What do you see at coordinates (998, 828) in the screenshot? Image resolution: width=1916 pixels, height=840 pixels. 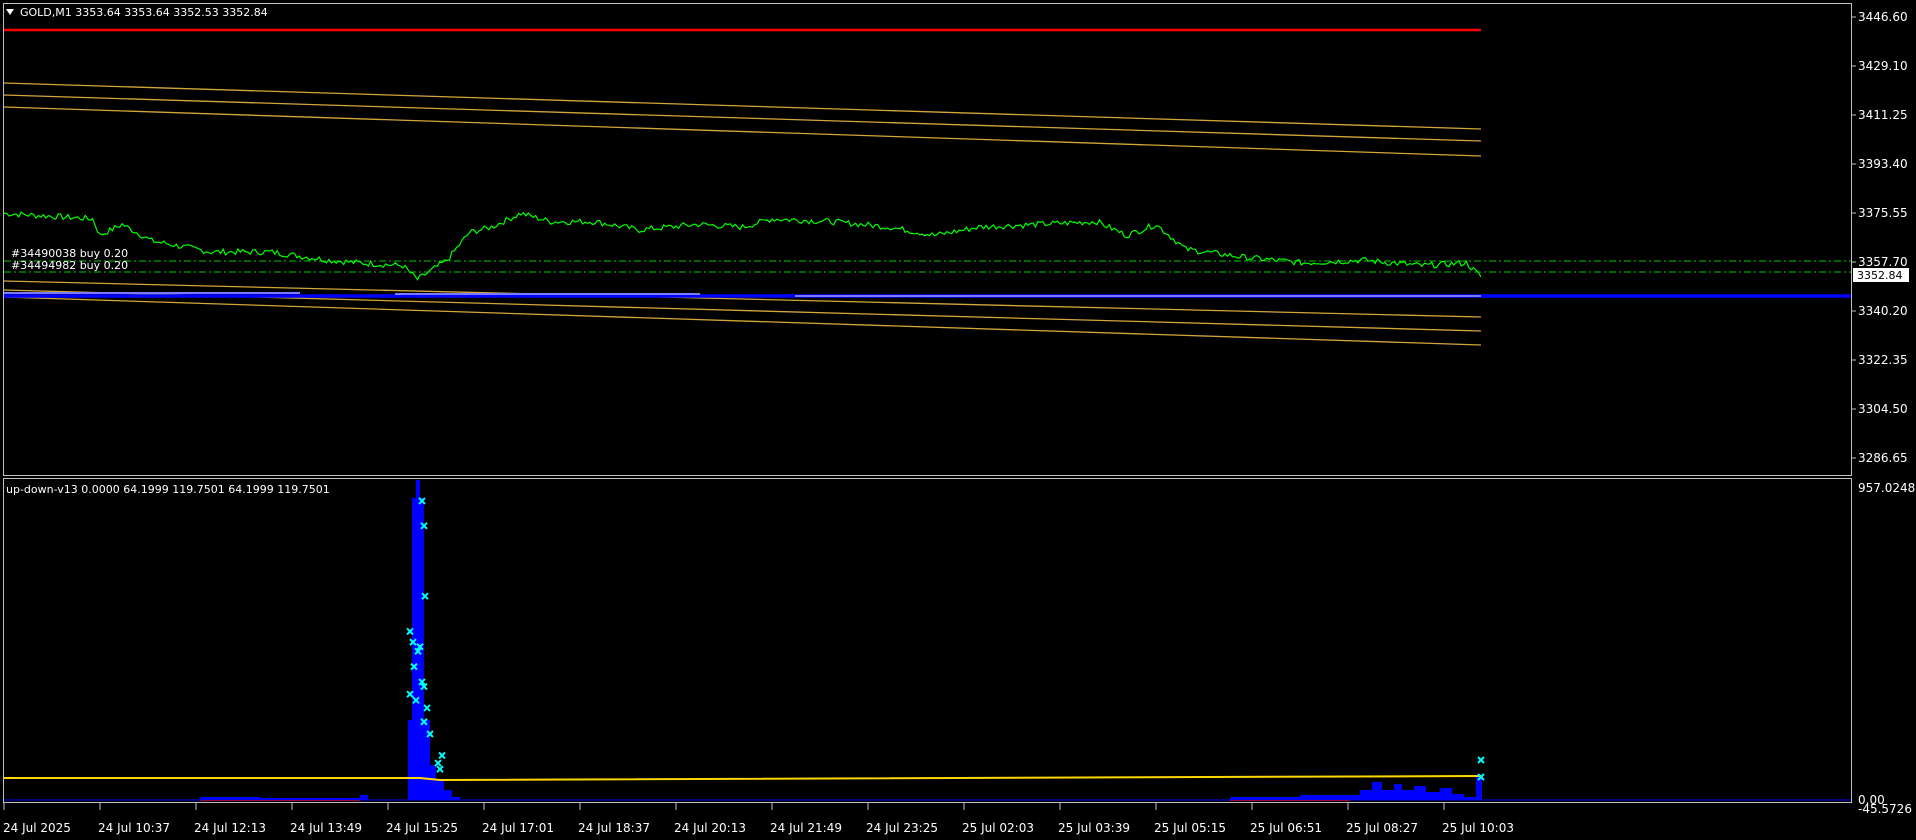 I see `time-tick: 25 Jul 02:03` at bounding box center [998, 828].